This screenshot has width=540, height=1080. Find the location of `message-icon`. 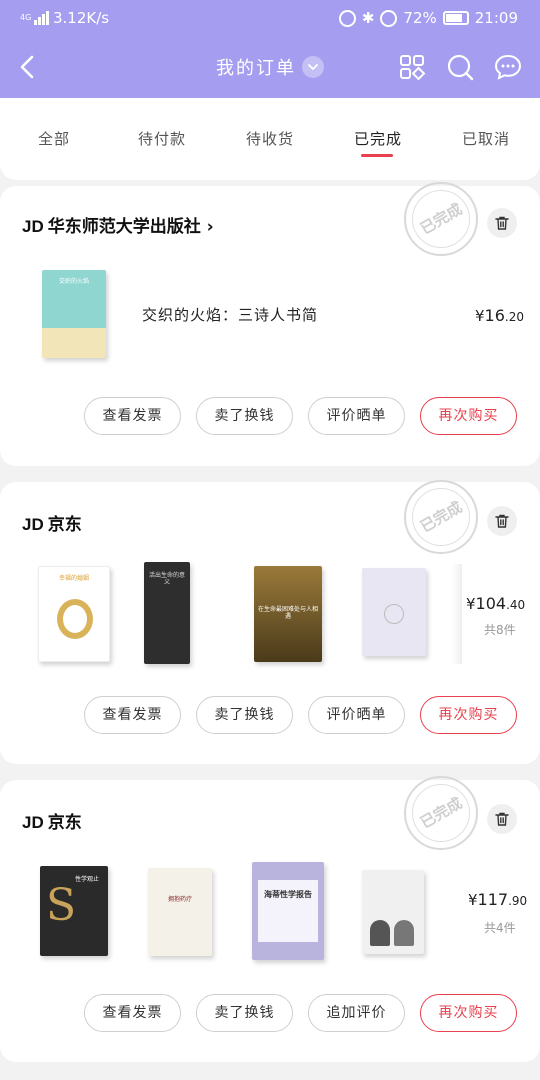

message-icon is located at coordinates (508, 67).